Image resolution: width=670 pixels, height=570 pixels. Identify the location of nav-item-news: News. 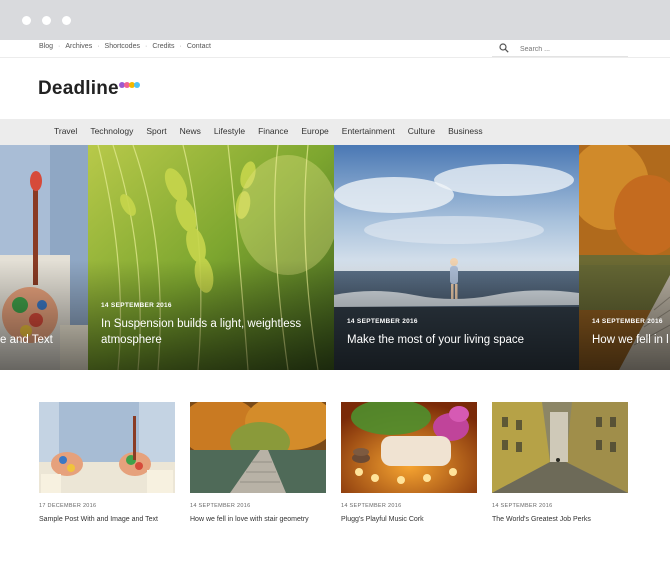
(190, 131).